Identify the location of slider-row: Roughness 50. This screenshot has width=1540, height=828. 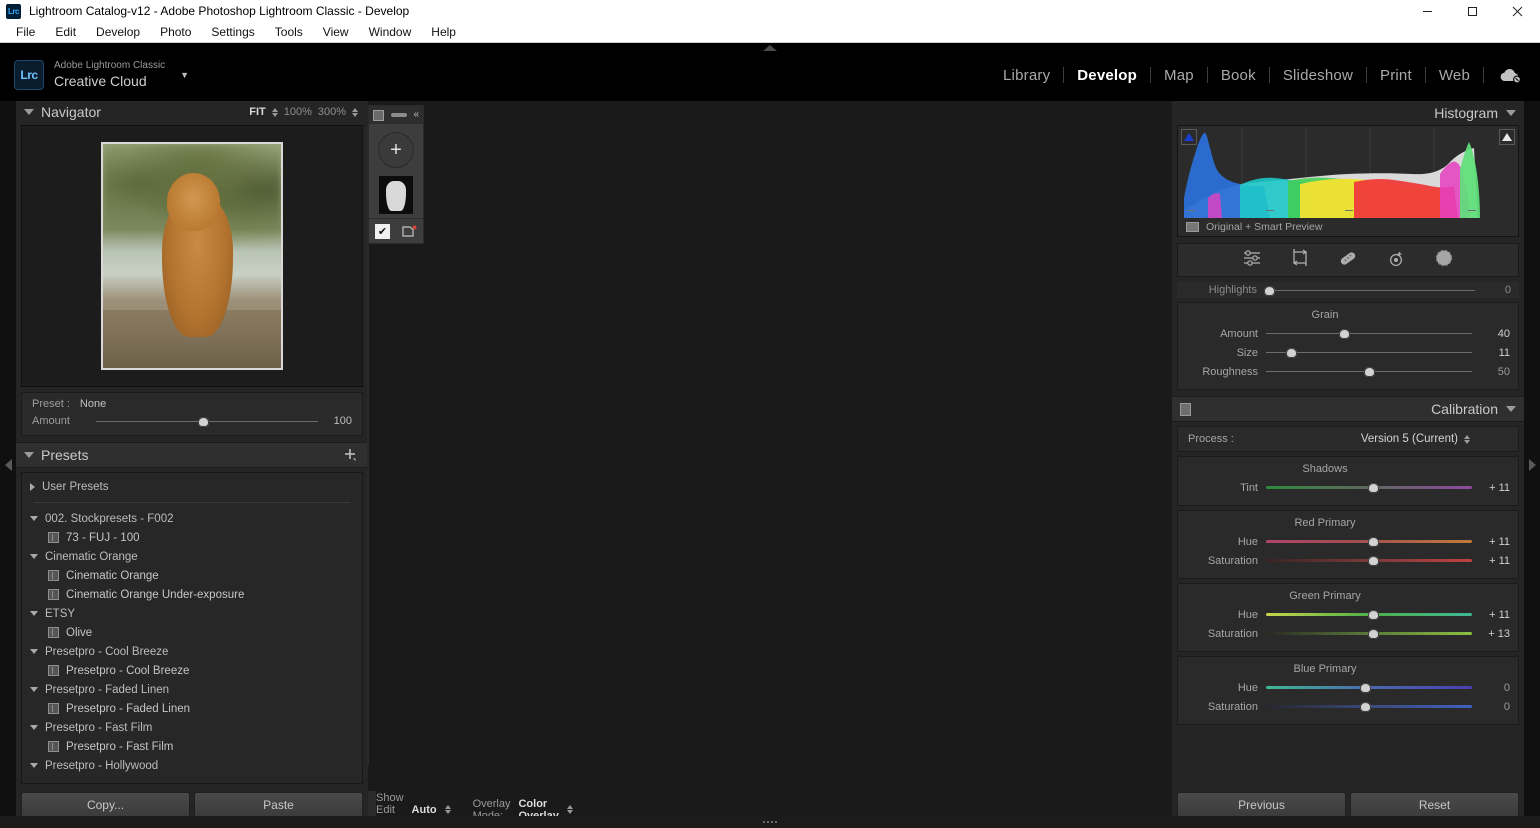
(1348, 371).